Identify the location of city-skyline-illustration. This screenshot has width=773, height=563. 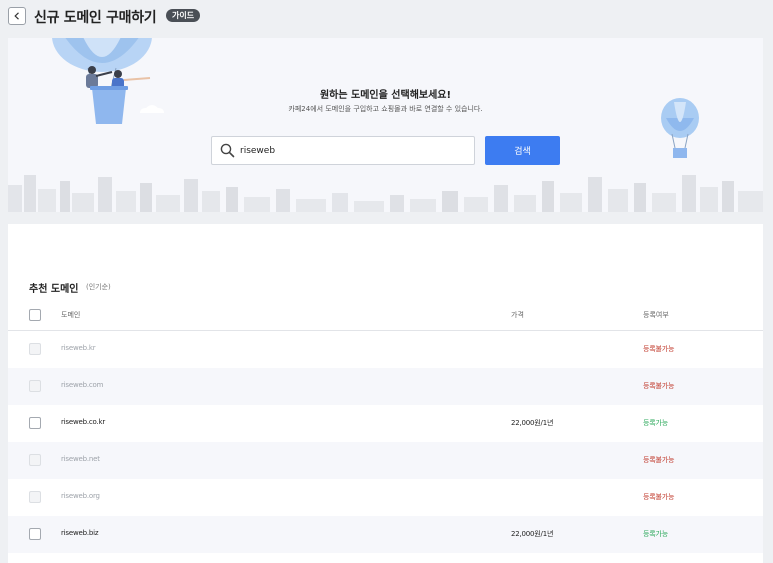
(385, 193).